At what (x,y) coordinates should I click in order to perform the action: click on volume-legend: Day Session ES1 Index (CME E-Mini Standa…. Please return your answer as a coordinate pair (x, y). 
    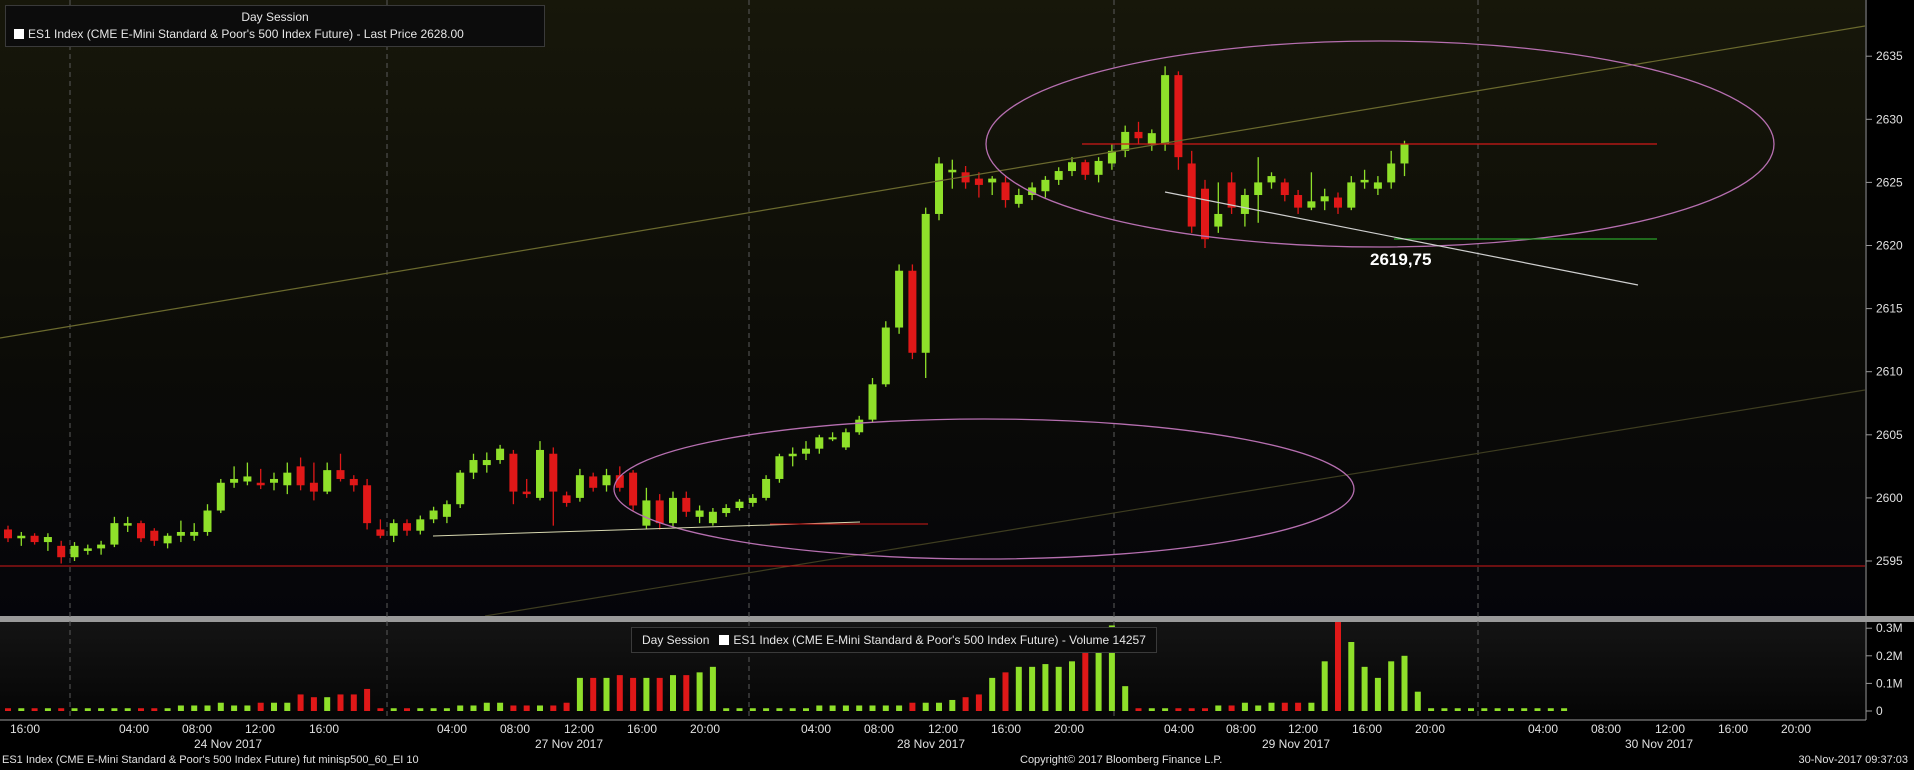
    Looking at the image, I should click on (894, 640).